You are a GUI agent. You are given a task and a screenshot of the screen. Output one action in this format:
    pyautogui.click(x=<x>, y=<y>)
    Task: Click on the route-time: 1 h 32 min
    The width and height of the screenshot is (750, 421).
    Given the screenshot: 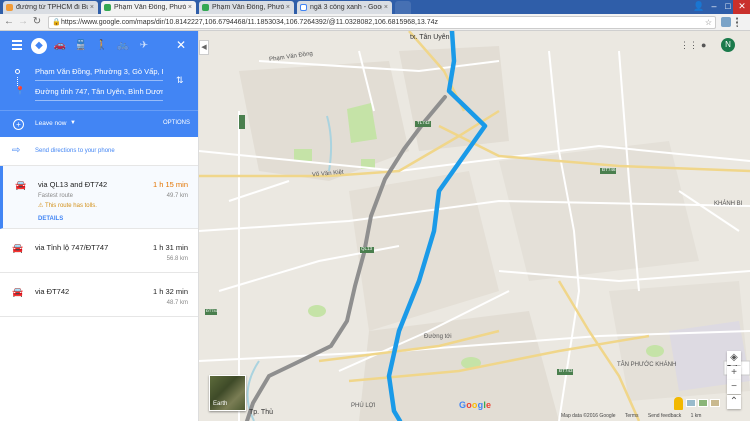 What is the action you would take?
    pyautogui.click(x=170, y=291)
    